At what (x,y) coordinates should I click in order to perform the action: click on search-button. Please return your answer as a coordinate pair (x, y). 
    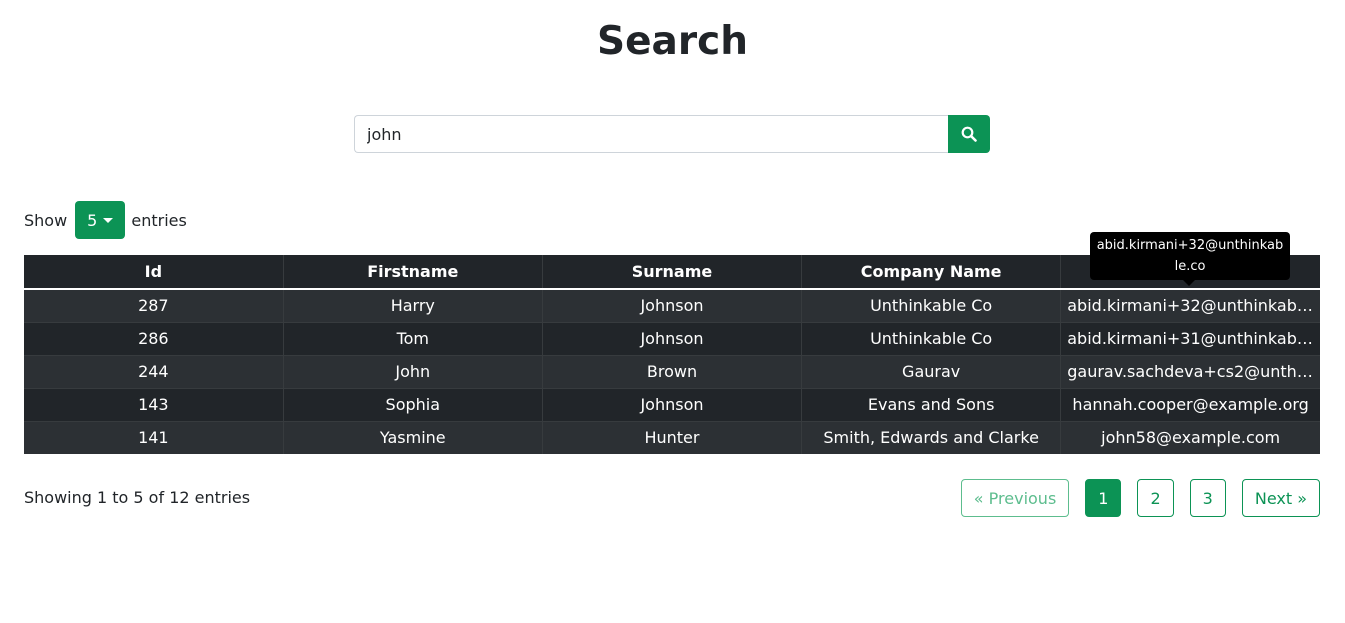
    Looking at the image, I should click on (969, 134).